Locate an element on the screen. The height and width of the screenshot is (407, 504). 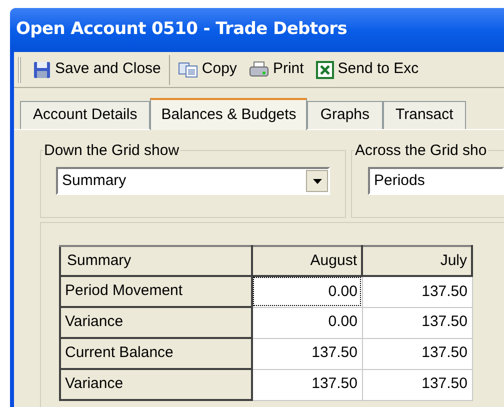
spreadsheet-icon is located at coordinates (325, 69).